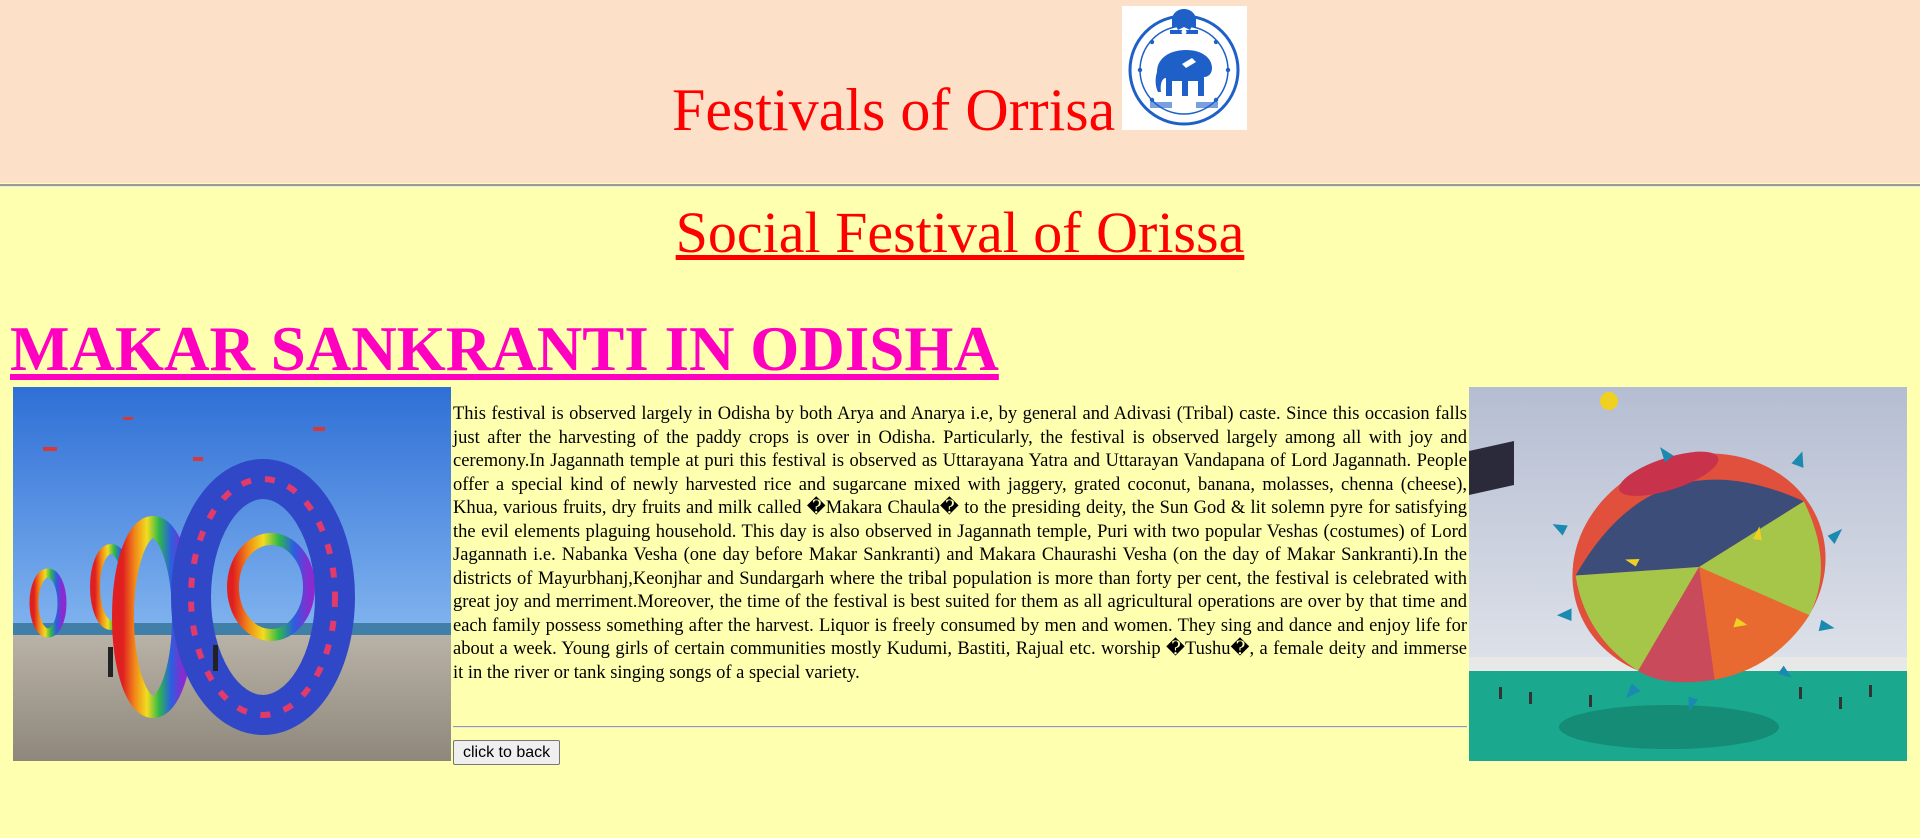  Describe the element at coordinates (1184, 68) in the screenshot. I see `odisha-emblem-icon` at that location.